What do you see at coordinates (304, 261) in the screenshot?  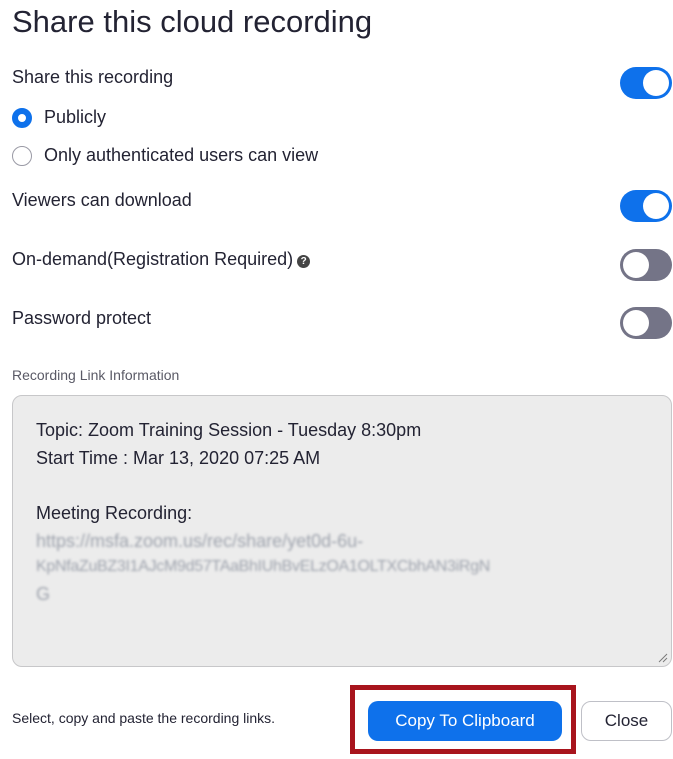 I see `question-help-icon: ?` at bounding box center [304, 261].